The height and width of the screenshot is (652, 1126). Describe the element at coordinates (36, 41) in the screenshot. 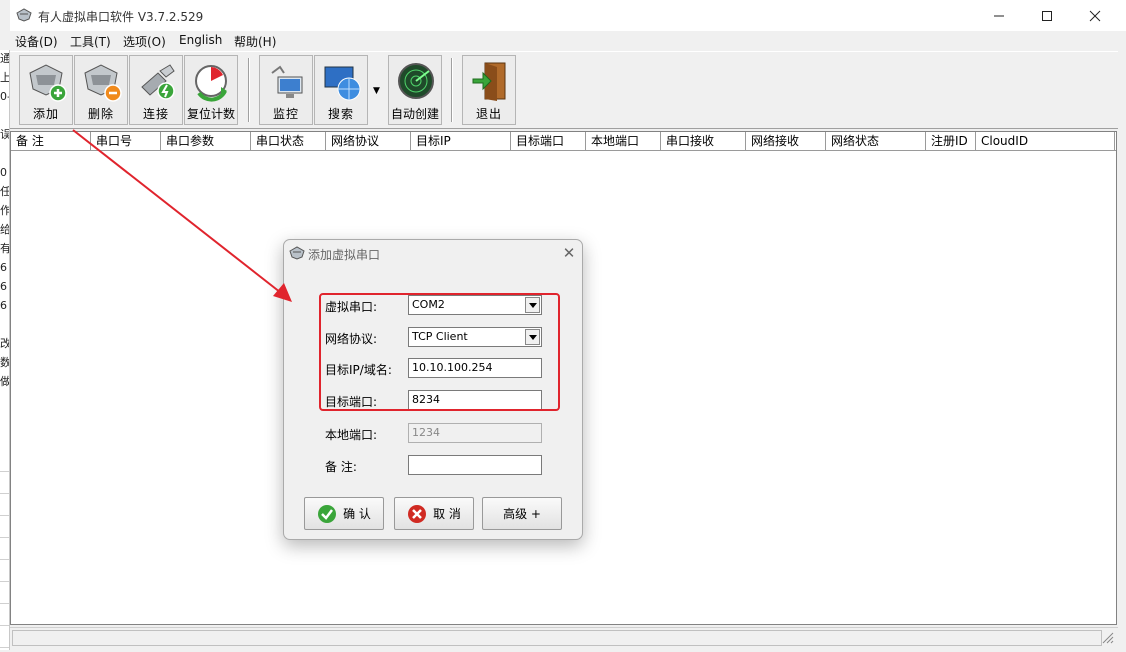

I see `menu-device: 设备(D)` at that location.